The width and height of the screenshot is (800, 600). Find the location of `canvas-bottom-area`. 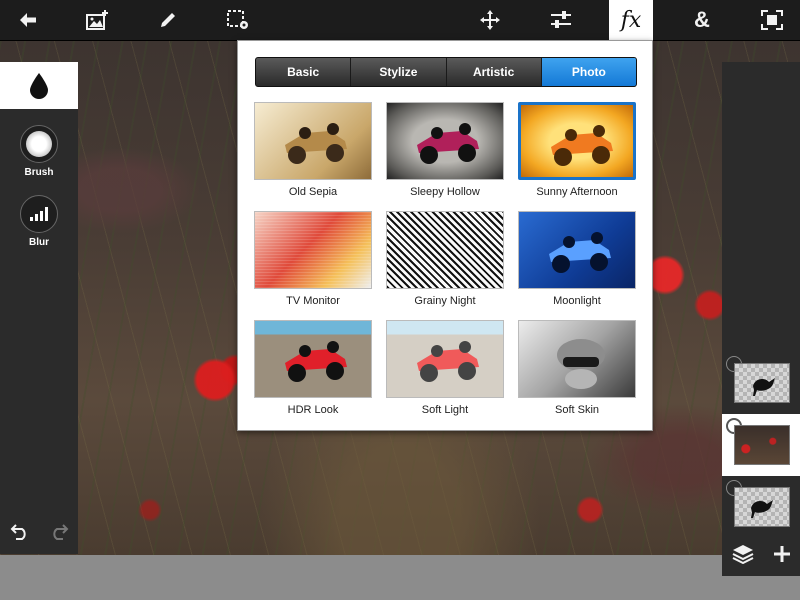

canvas-bottom-area is located at coordinates (400, 577).